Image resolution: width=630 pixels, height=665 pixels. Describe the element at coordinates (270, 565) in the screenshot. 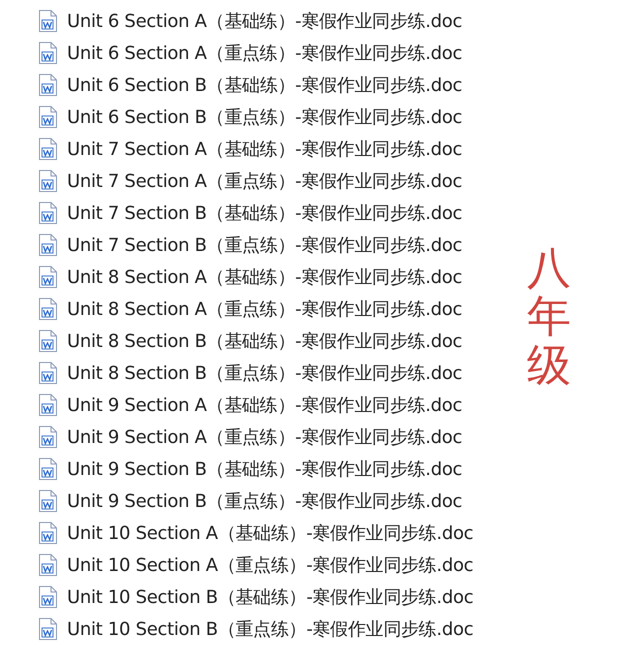

I see `file-name: Unit 10 Section A（重点练）-寒假作业同步练.doc` at that location.